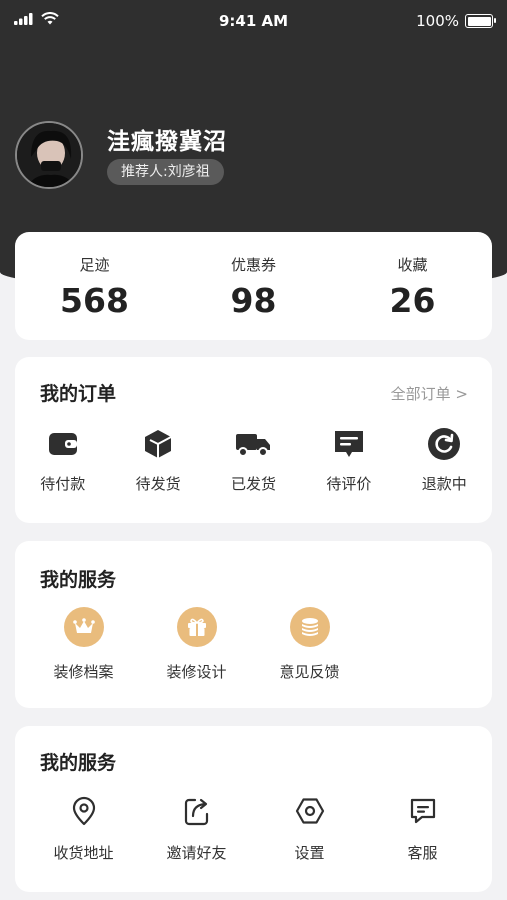 The width and height of the screenshot is (507, 900). I want to click on chat-icon, so click(422, 811).